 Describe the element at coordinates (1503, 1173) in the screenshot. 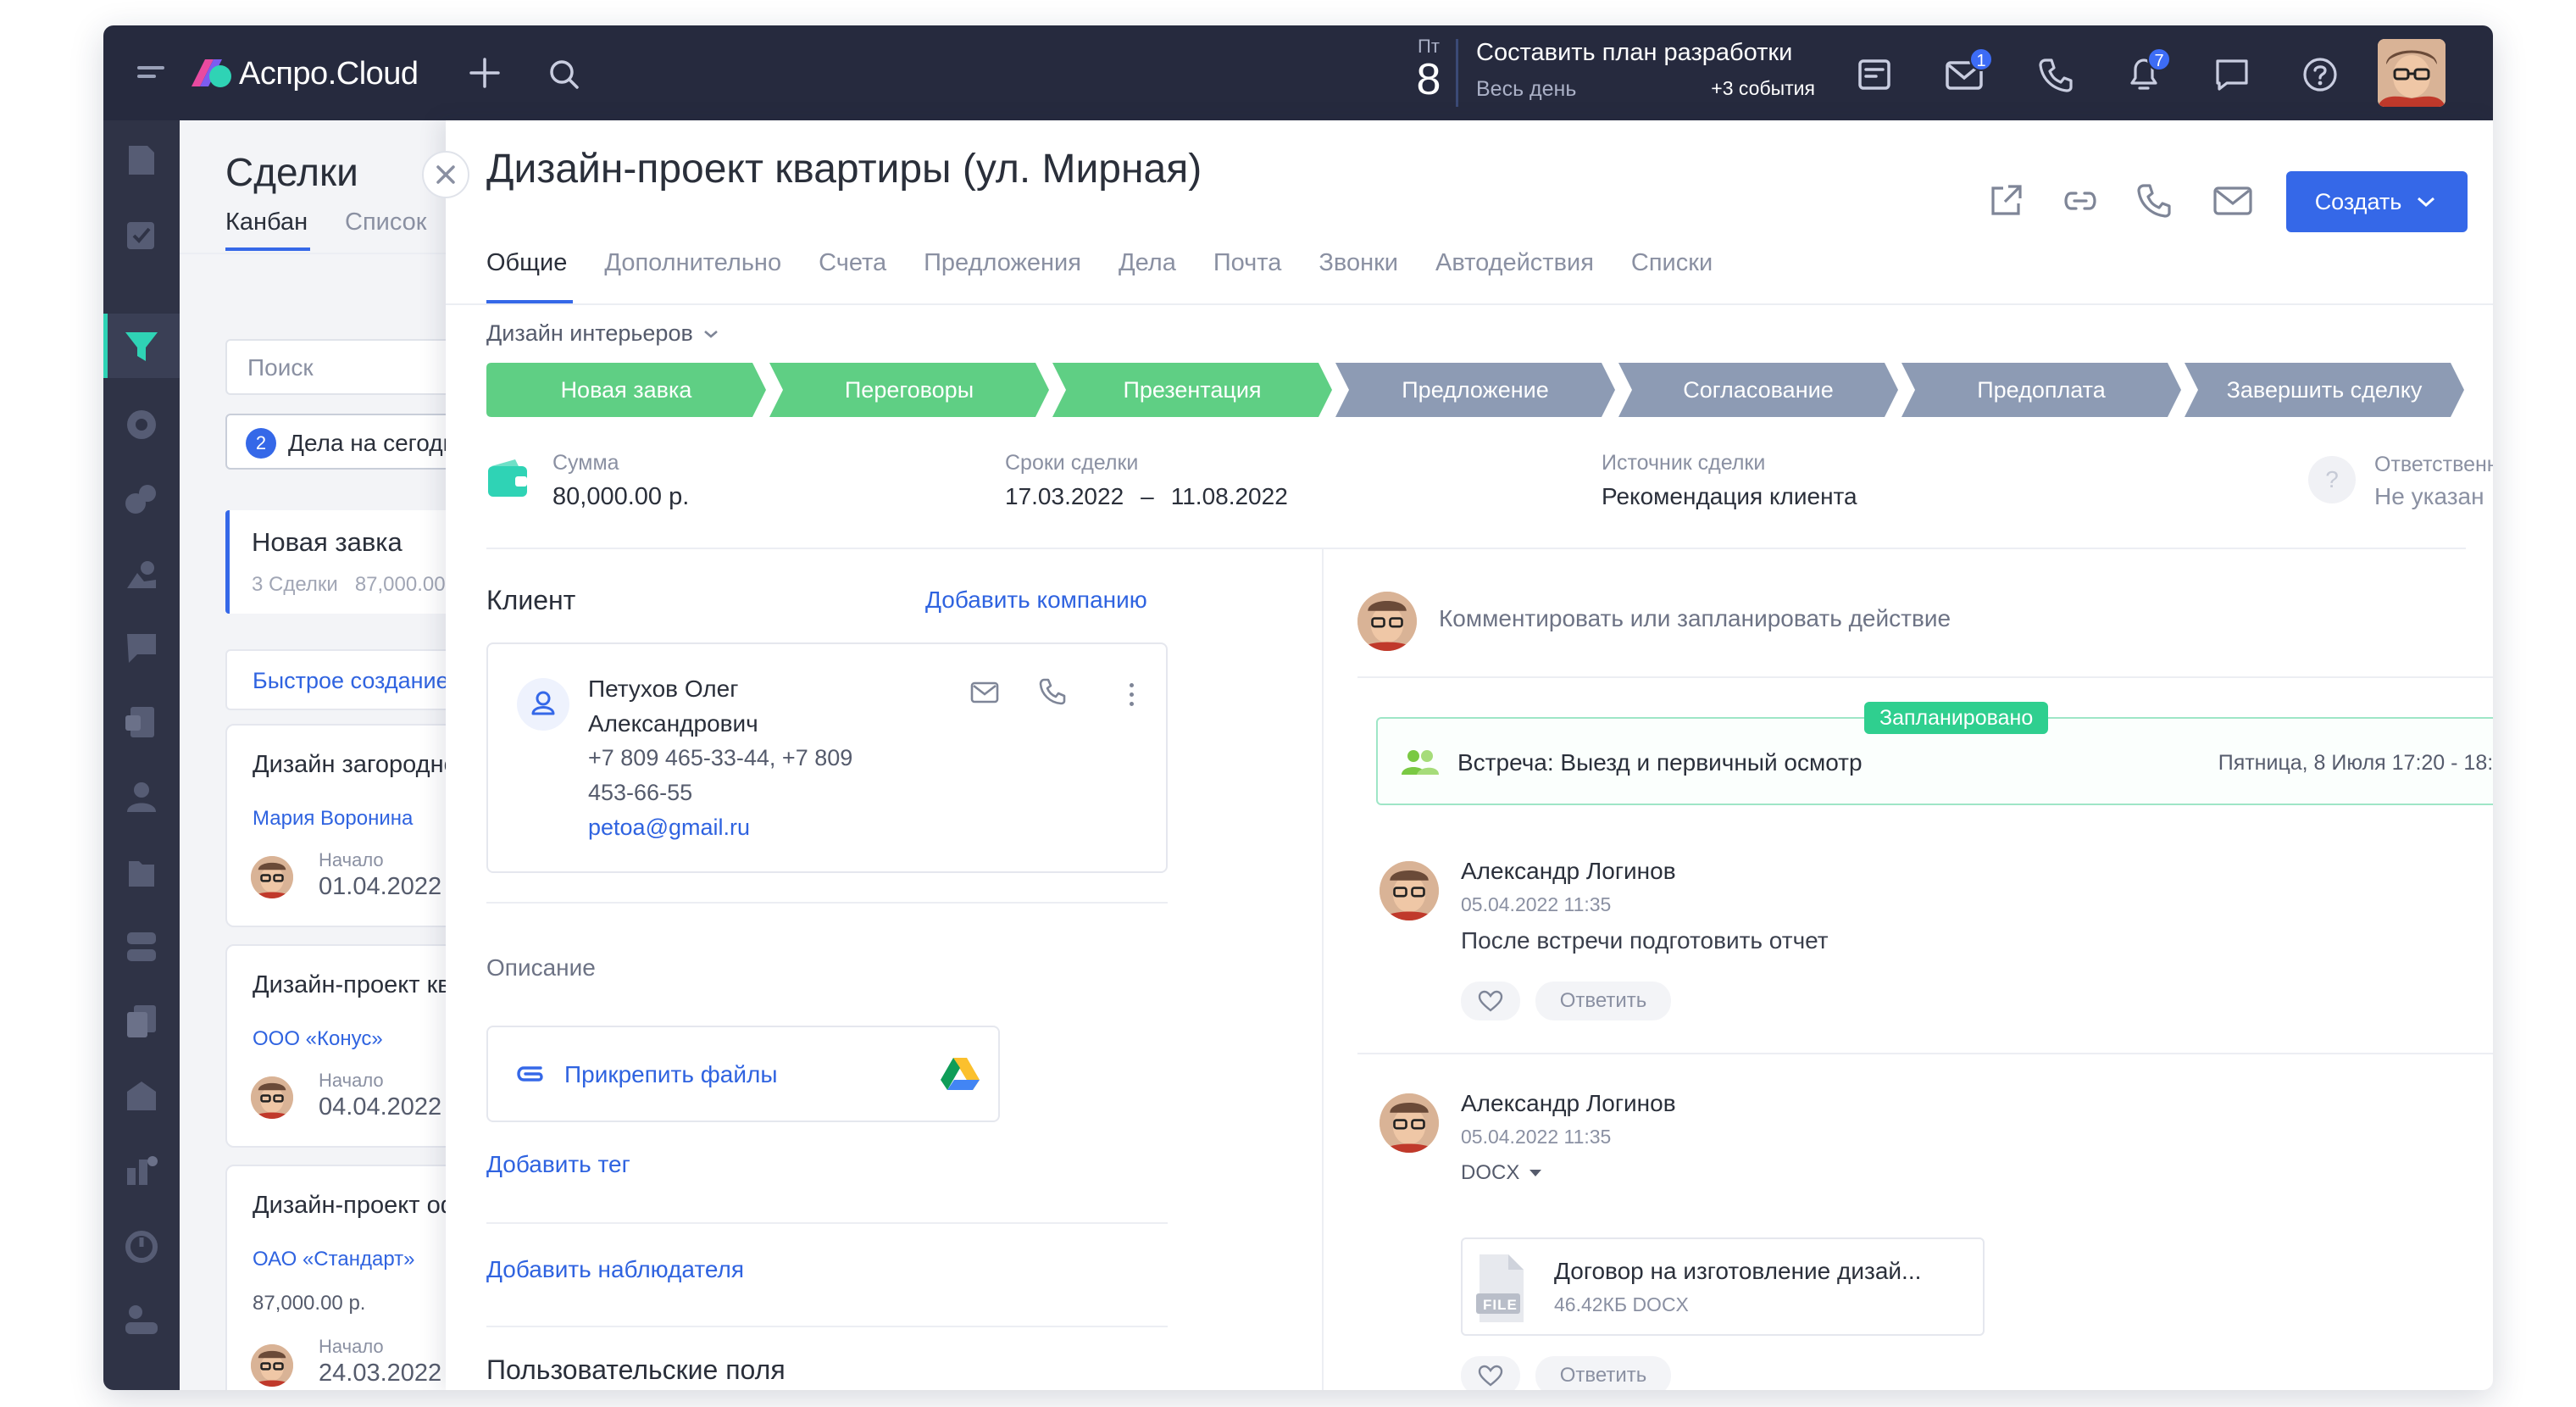

I see `file-type-select: DOCX` at that location.